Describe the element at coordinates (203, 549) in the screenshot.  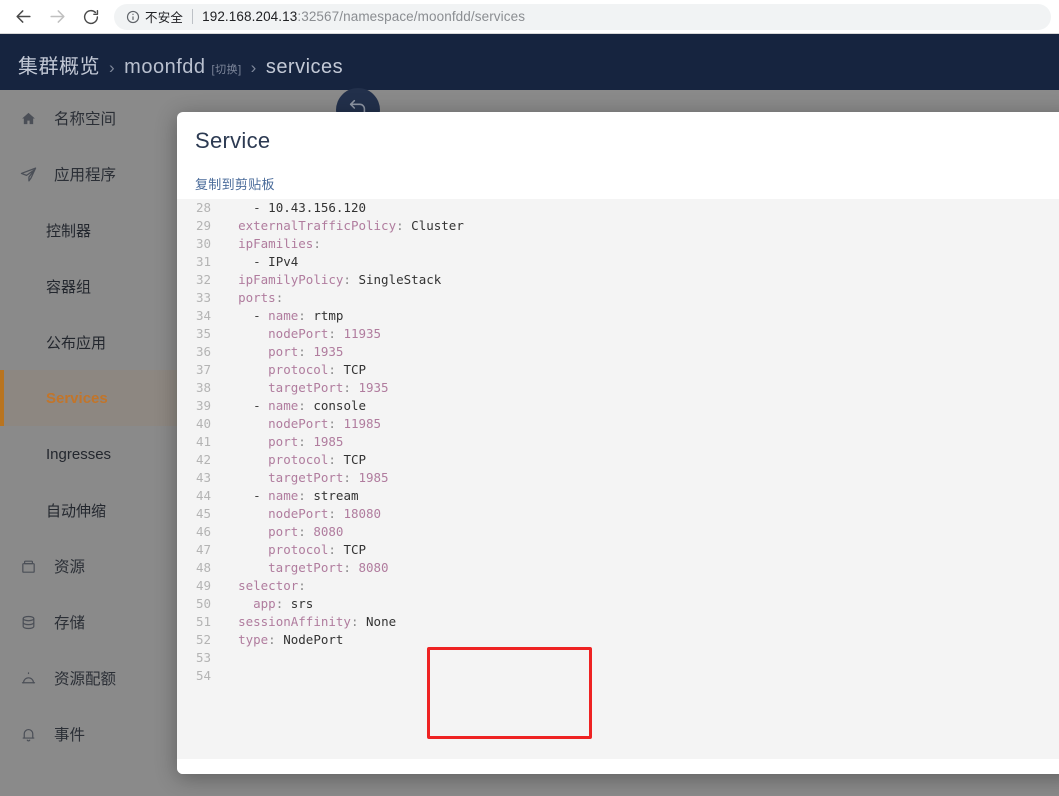
I see `line-number: 47` at that location.